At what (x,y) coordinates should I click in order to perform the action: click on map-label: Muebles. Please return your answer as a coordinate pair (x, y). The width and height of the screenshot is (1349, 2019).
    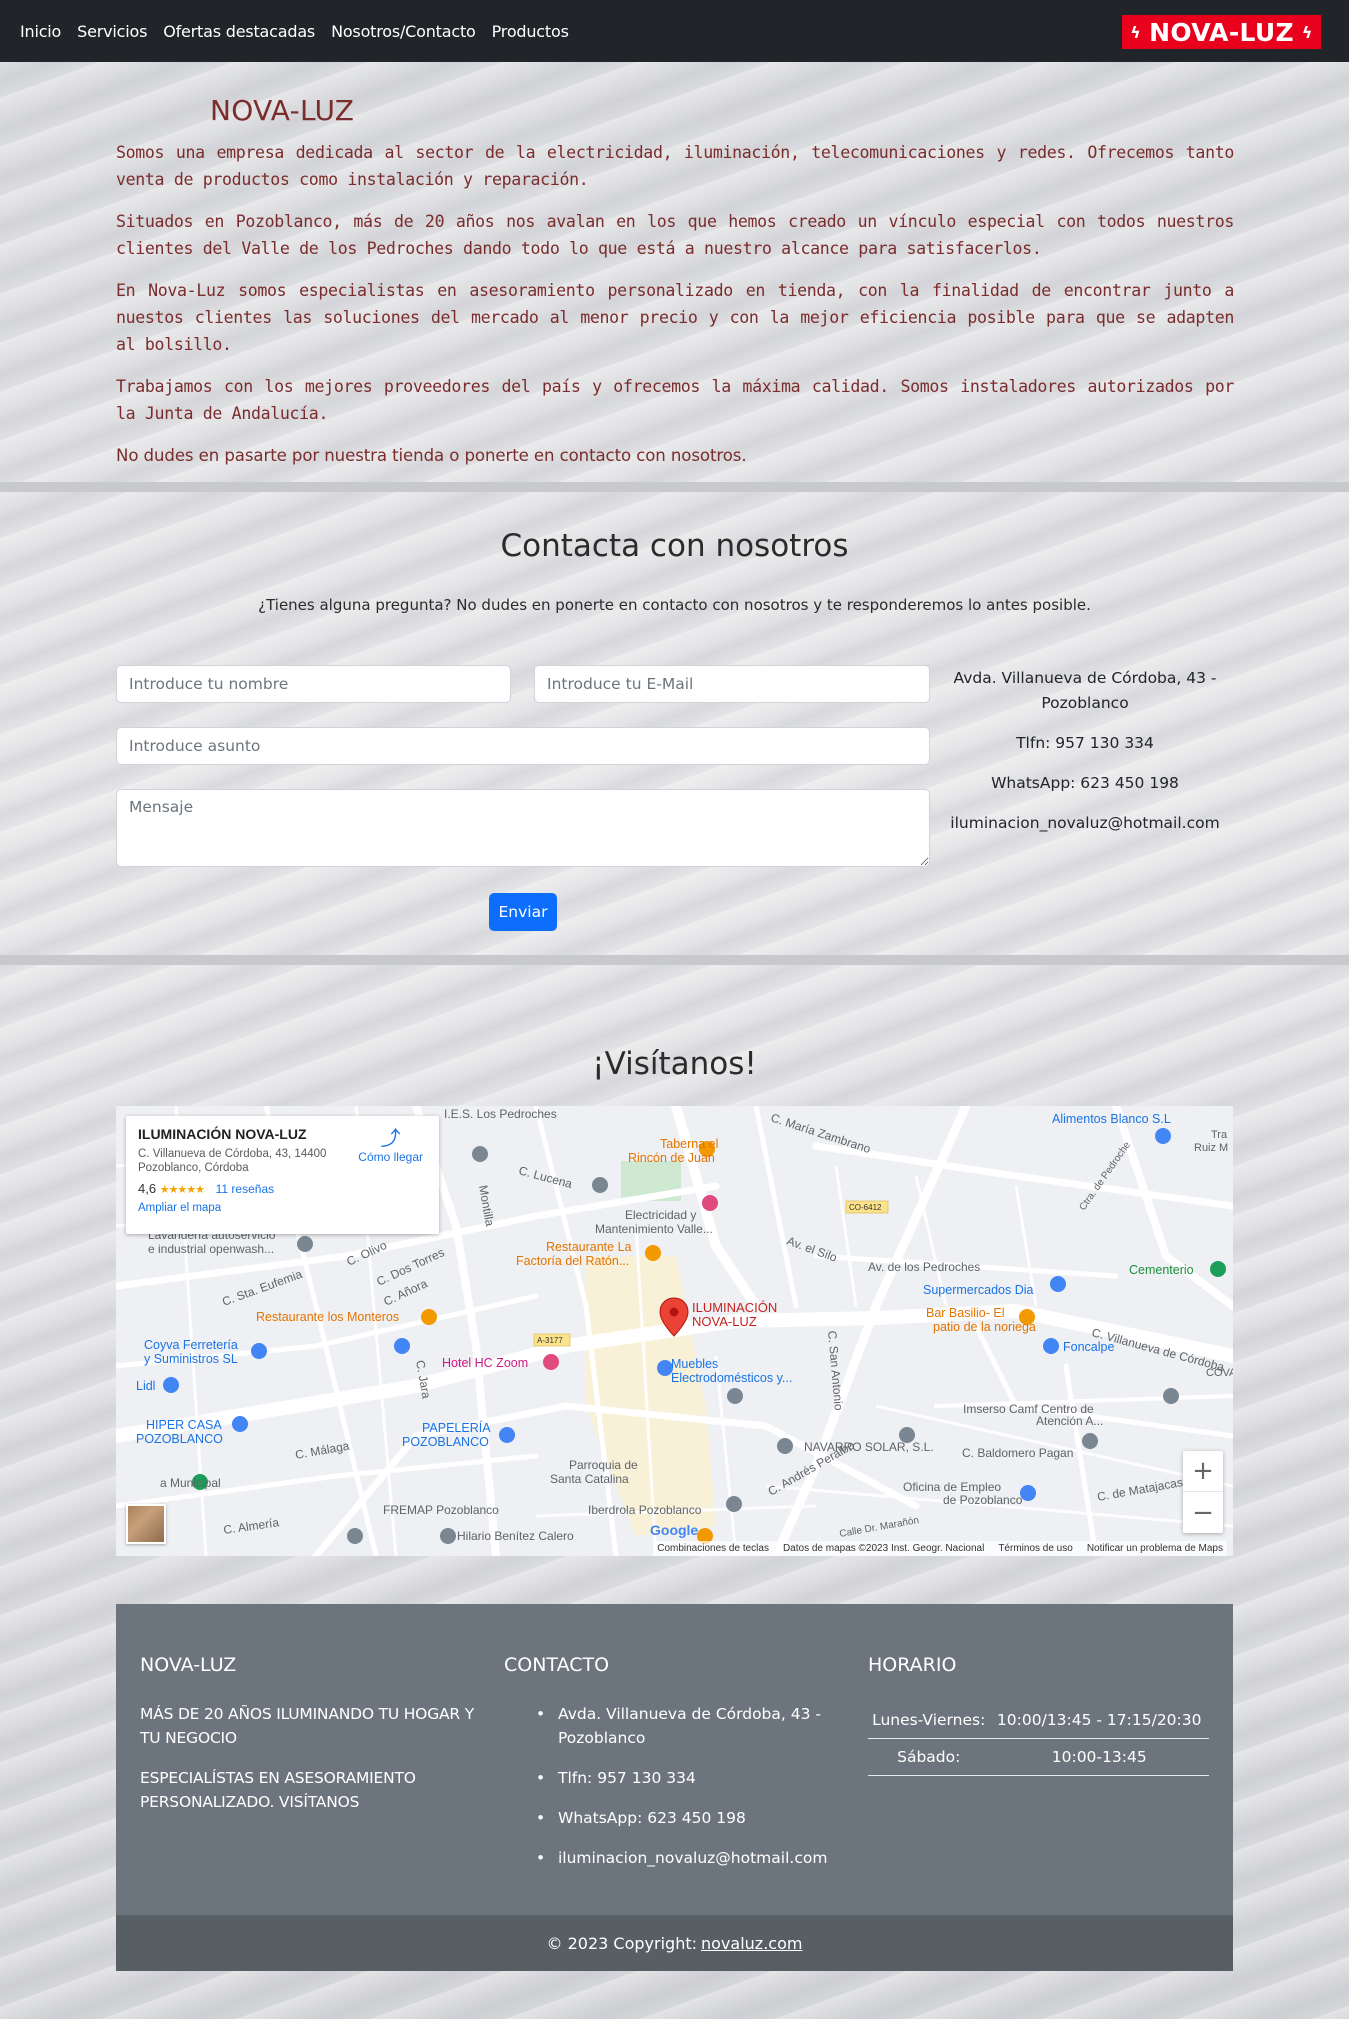
    Looking at the image, I should click on (694, 1364).